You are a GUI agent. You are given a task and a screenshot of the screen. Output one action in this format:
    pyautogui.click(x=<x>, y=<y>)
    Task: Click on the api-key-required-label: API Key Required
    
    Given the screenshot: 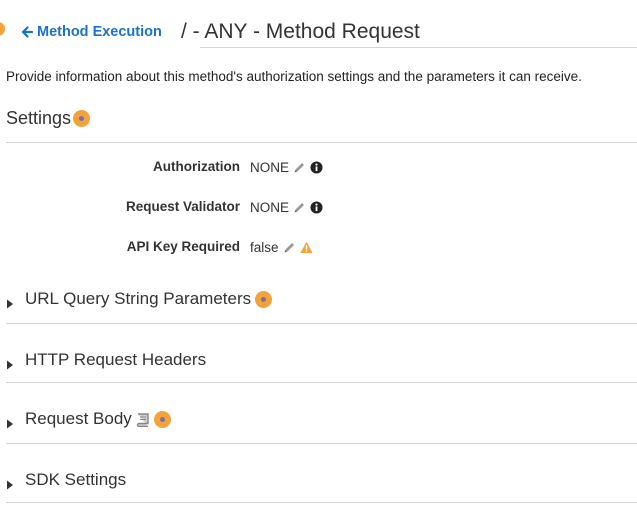 What is the action you would take?
    pyautogui.click(x=183, y=246)
    